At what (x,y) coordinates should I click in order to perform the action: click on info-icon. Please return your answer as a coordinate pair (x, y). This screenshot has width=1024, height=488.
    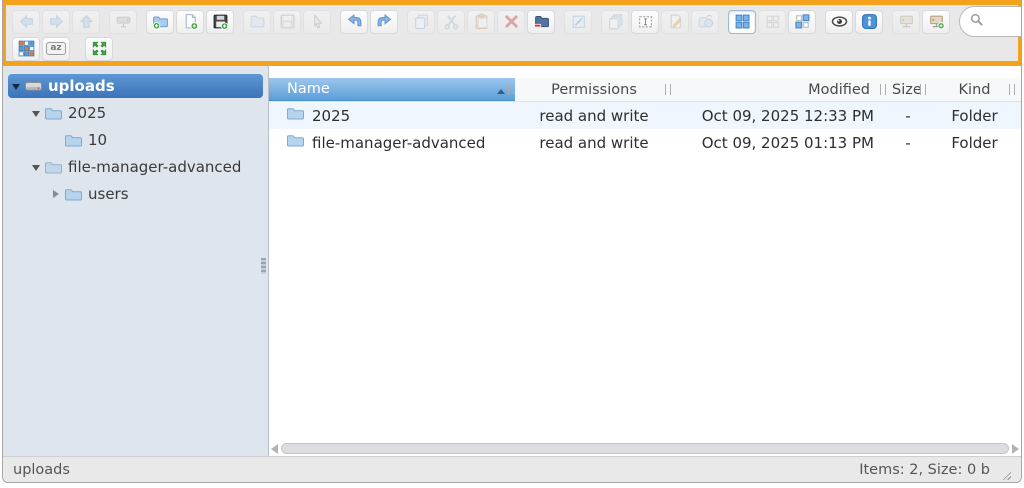
    Looking at the image, I should click on (869, 21).